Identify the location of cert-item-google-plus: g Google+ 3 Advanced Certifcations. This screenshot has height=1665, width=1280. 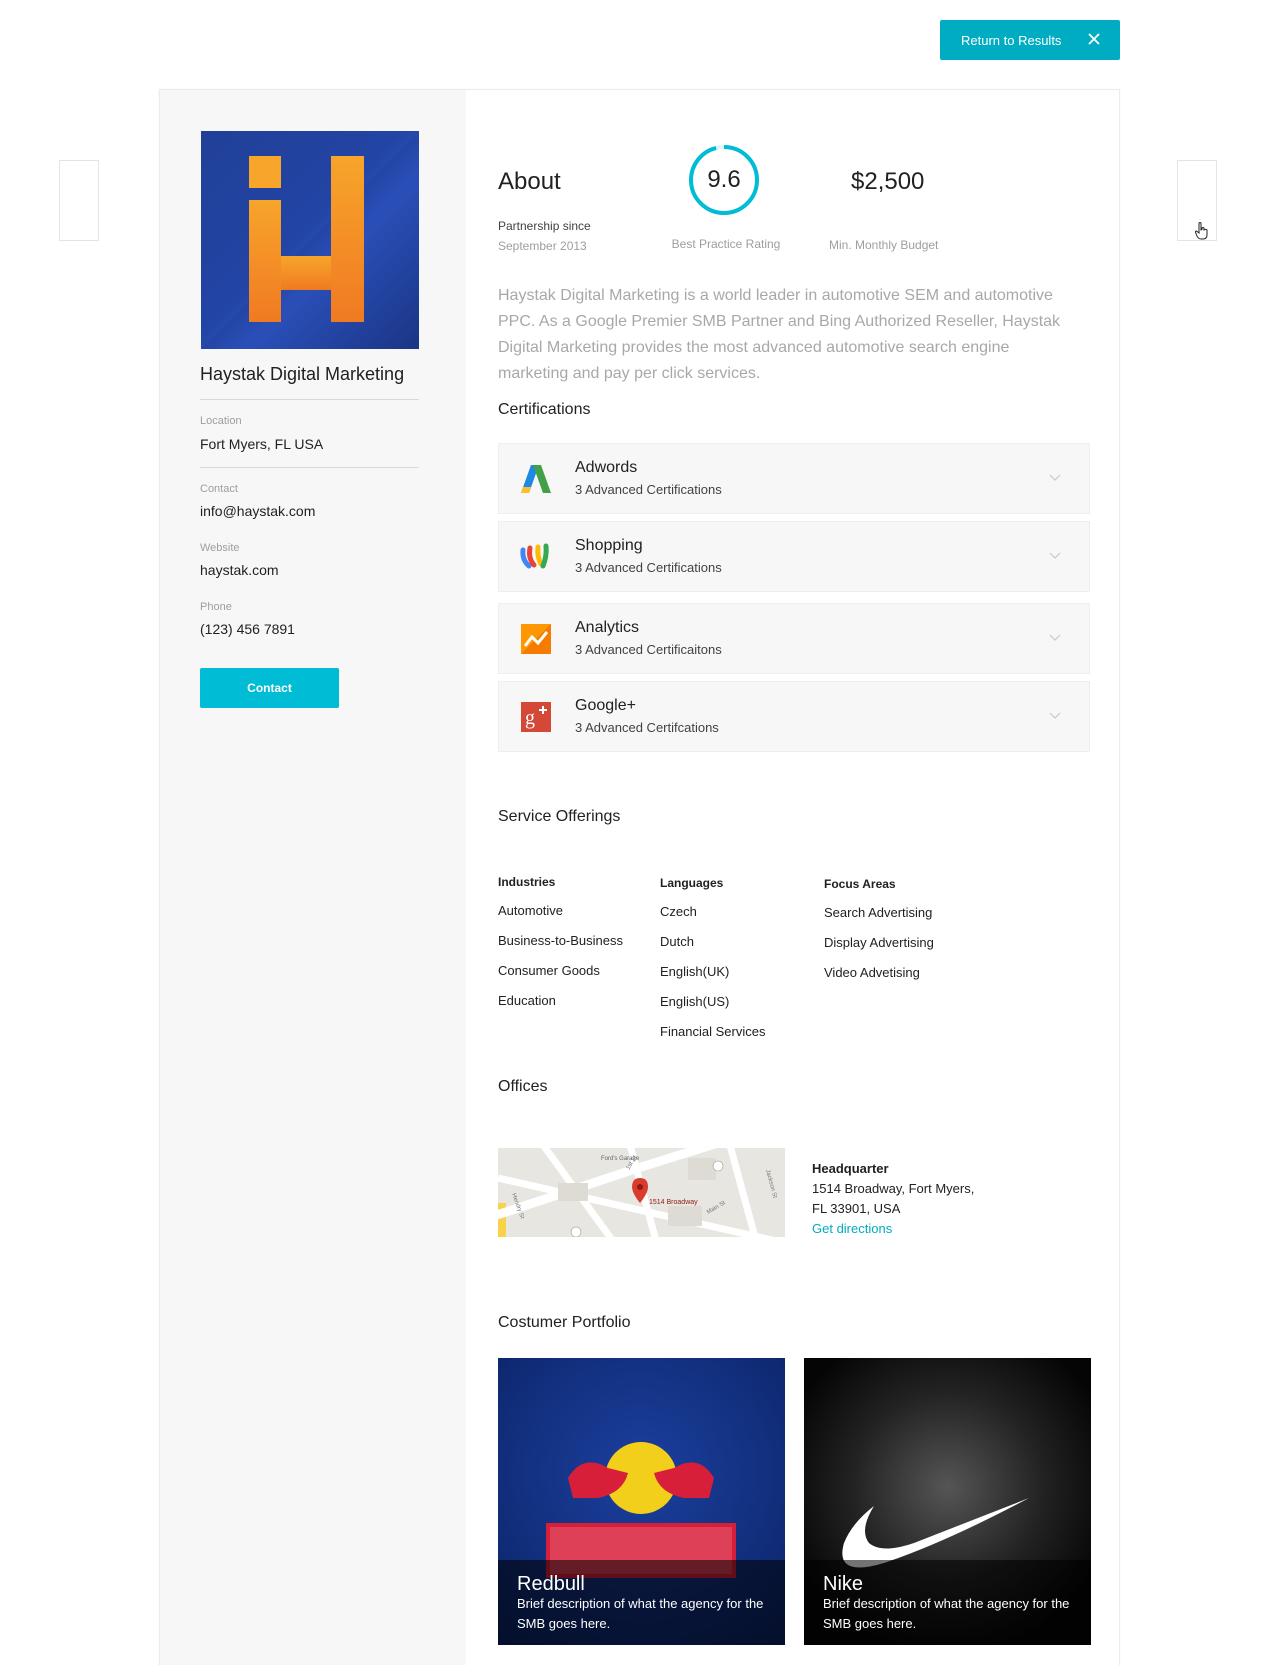
(794, 716).